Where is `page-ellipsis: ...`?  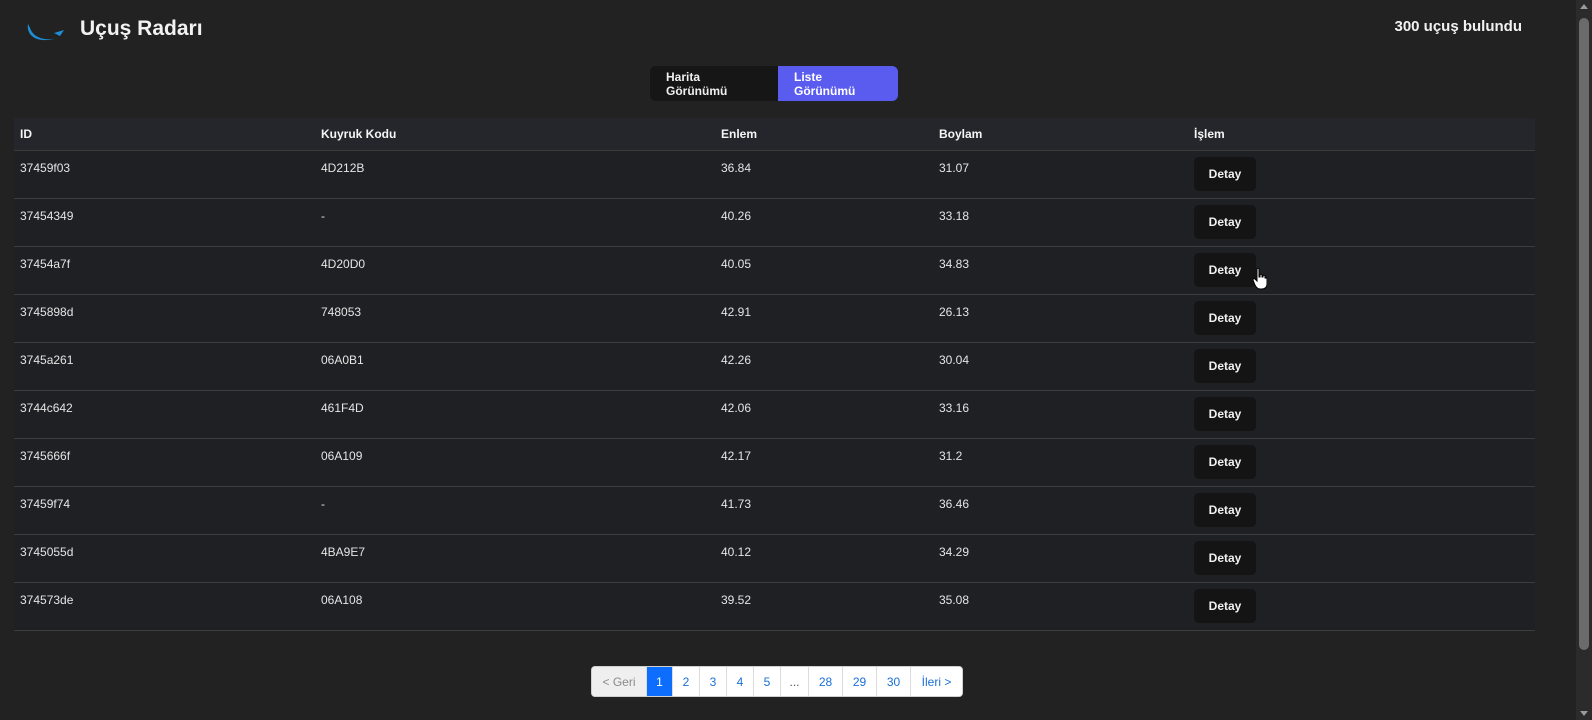 page-ellipsis: ... is located at coordinates (794, 681).